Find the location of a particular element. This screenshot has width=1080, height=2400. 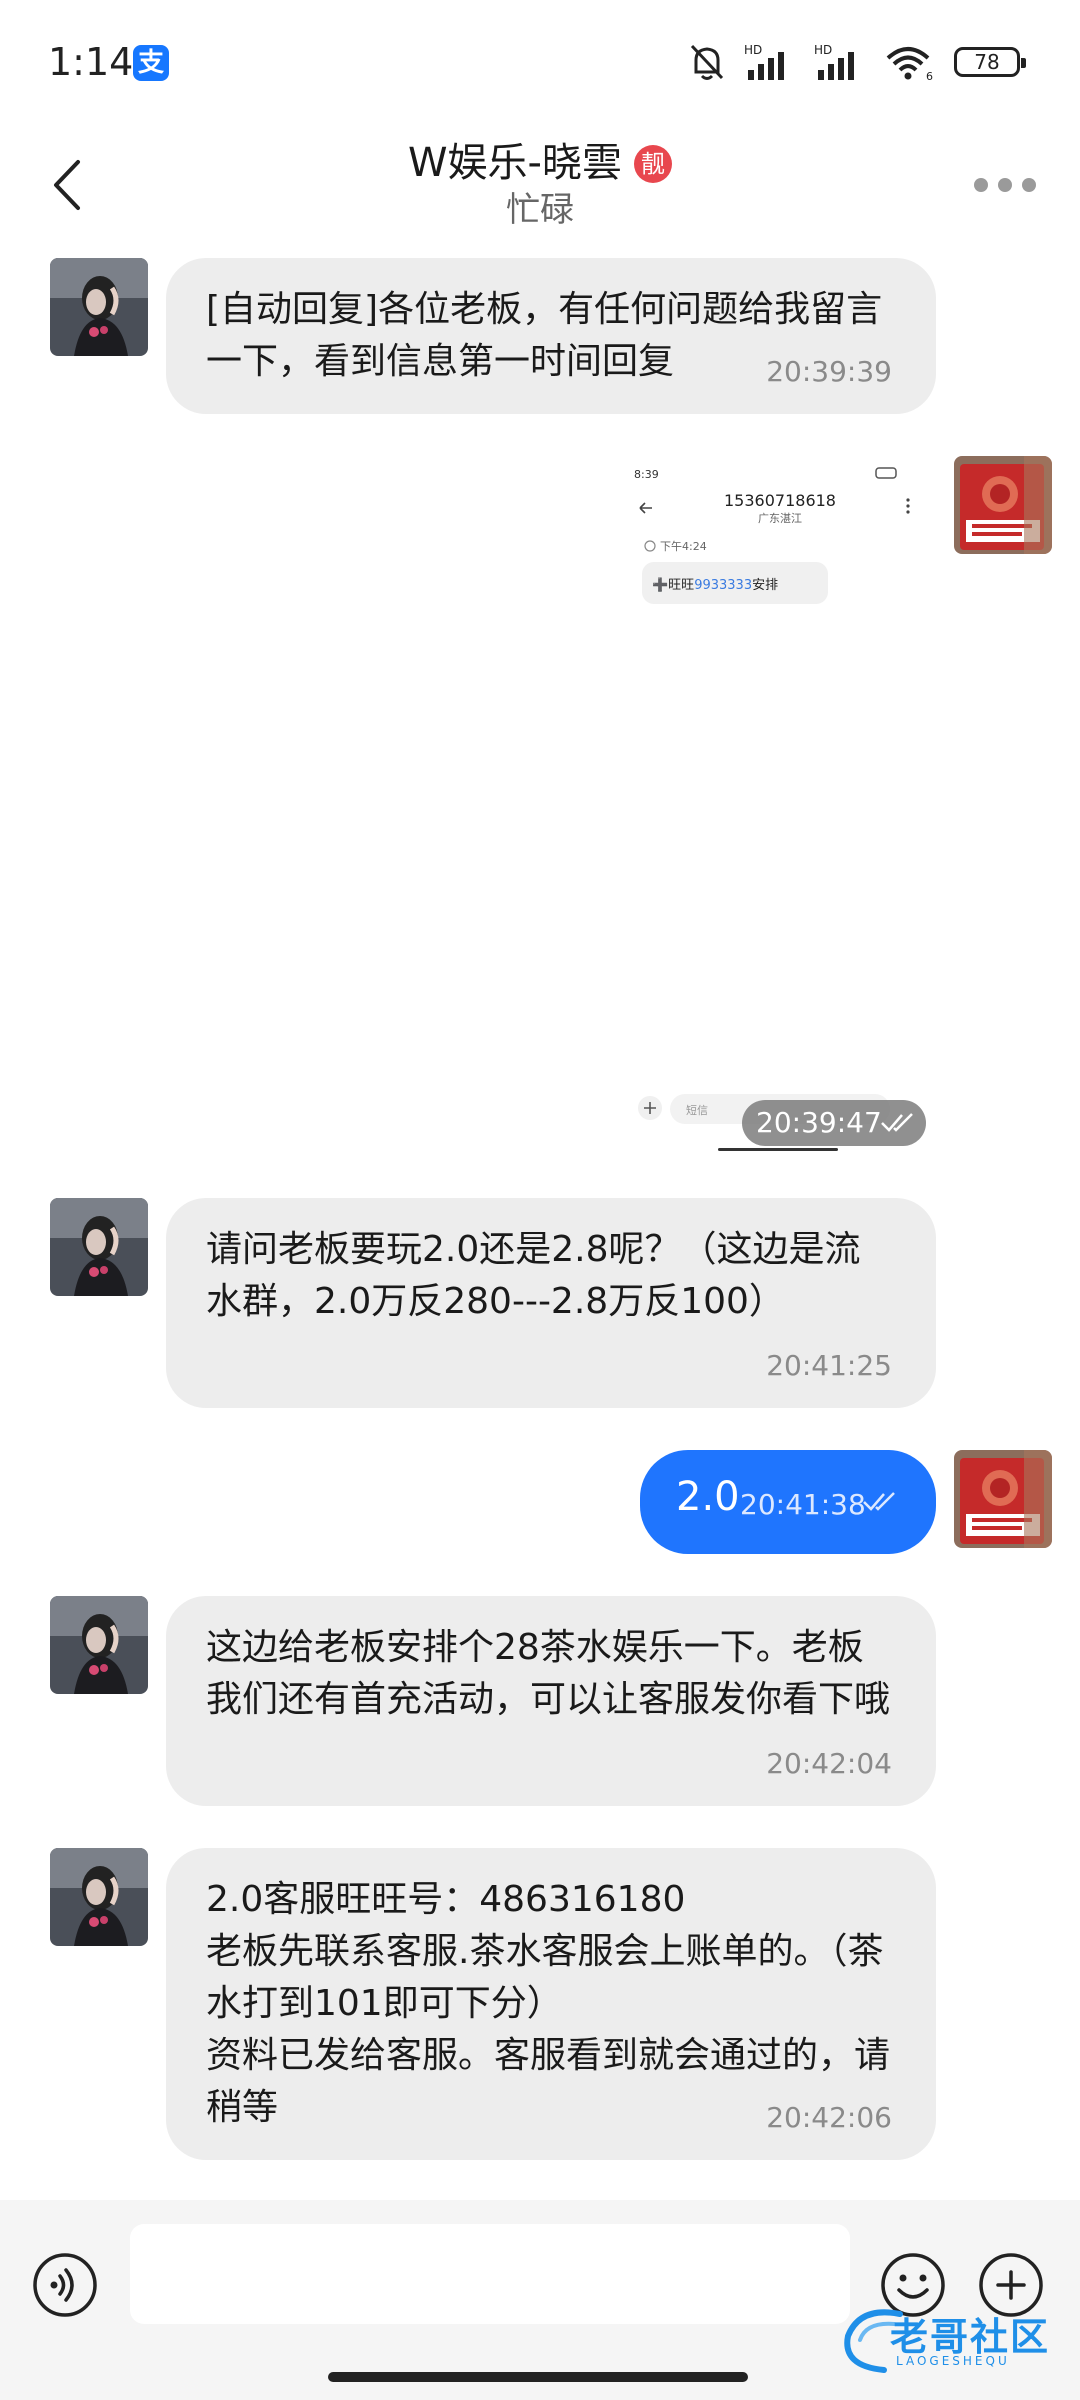

message-time: 20:42:06 is located at coordinates (829, 2117).